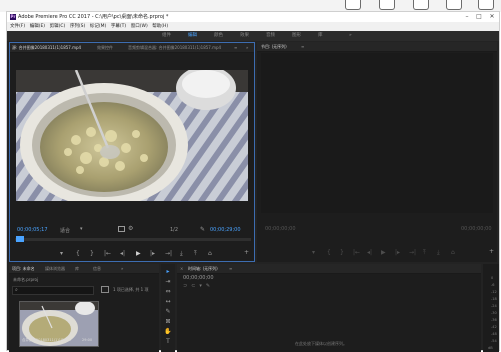 This screenshot has width=501, height=352. What do you see at coordinates (59, 324) in the screenshot?
I see `clip-thumbnail: 合并图像20180311(1)1857... 29:00` at bounding box center [59, 324].